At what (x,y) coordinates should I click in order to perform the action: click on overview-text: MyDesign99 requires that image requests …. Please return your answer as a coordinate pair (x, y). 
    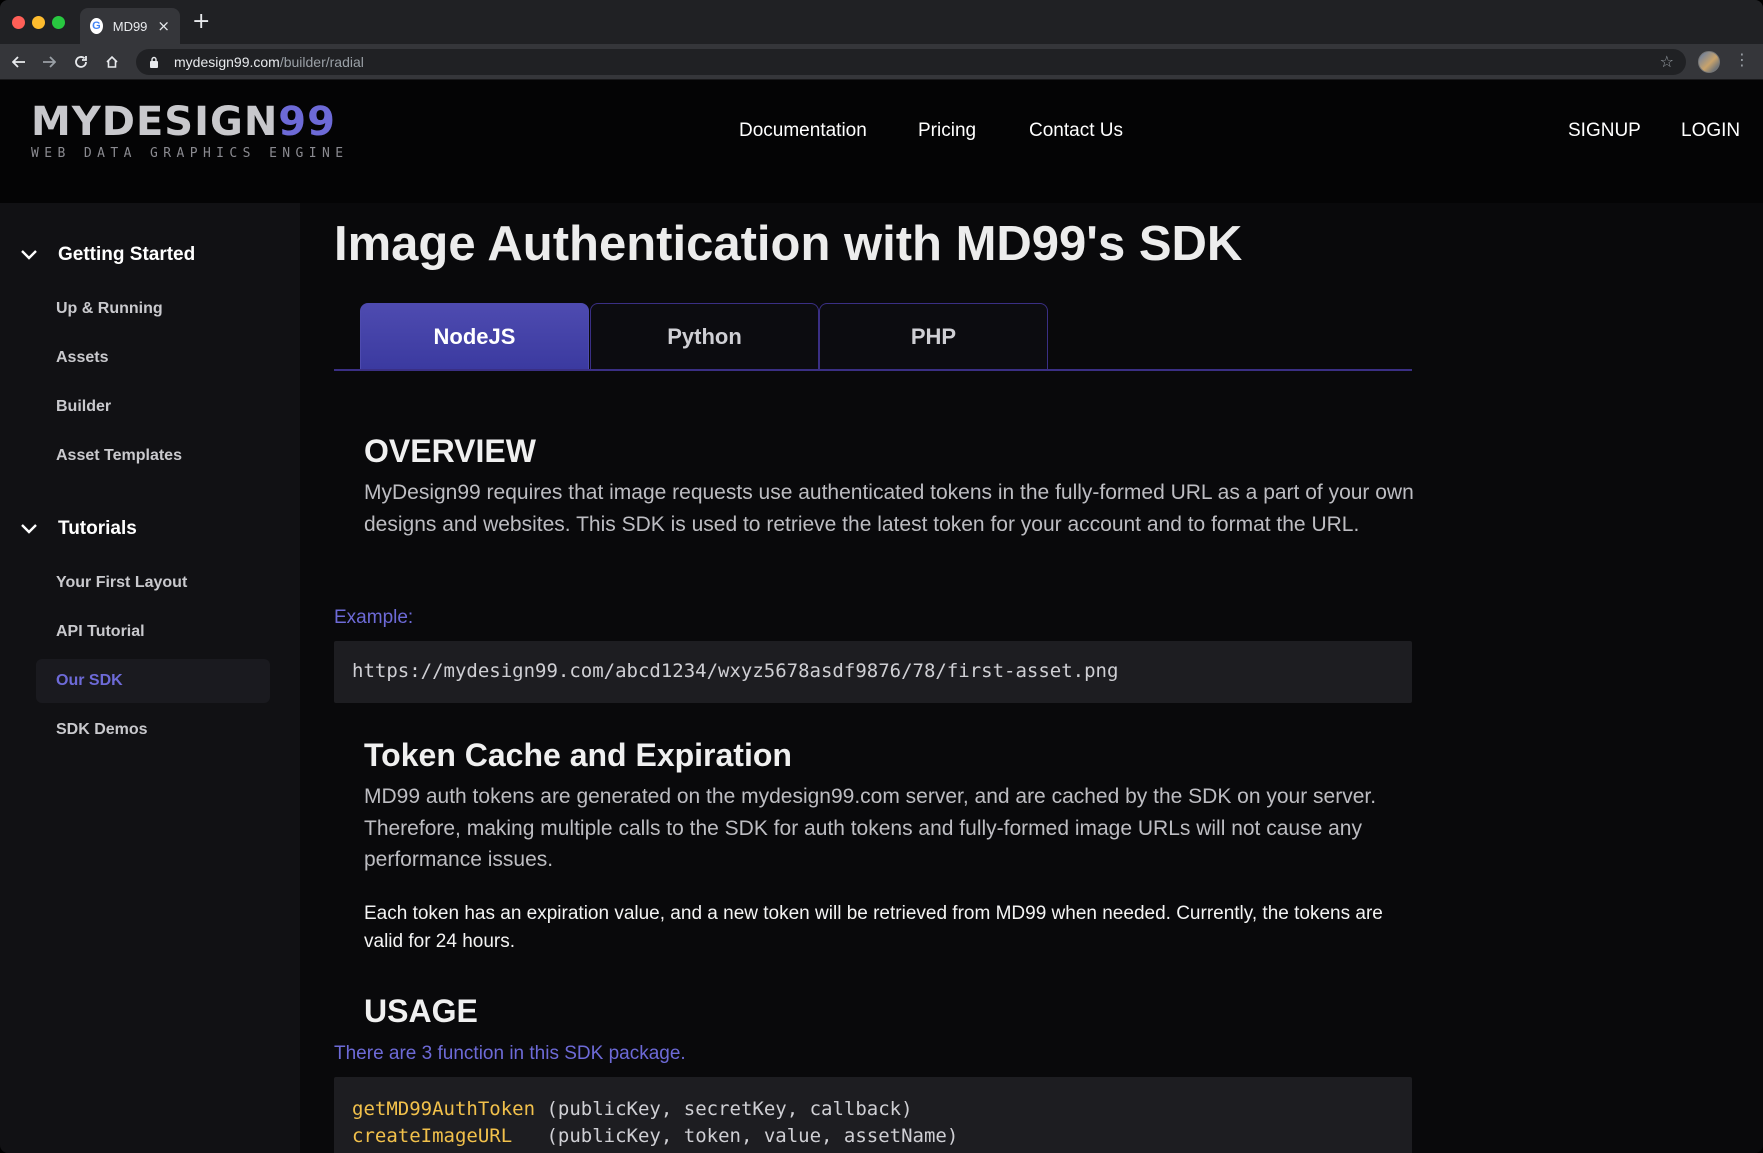
    Looking at the image, I should click on (889, 508).